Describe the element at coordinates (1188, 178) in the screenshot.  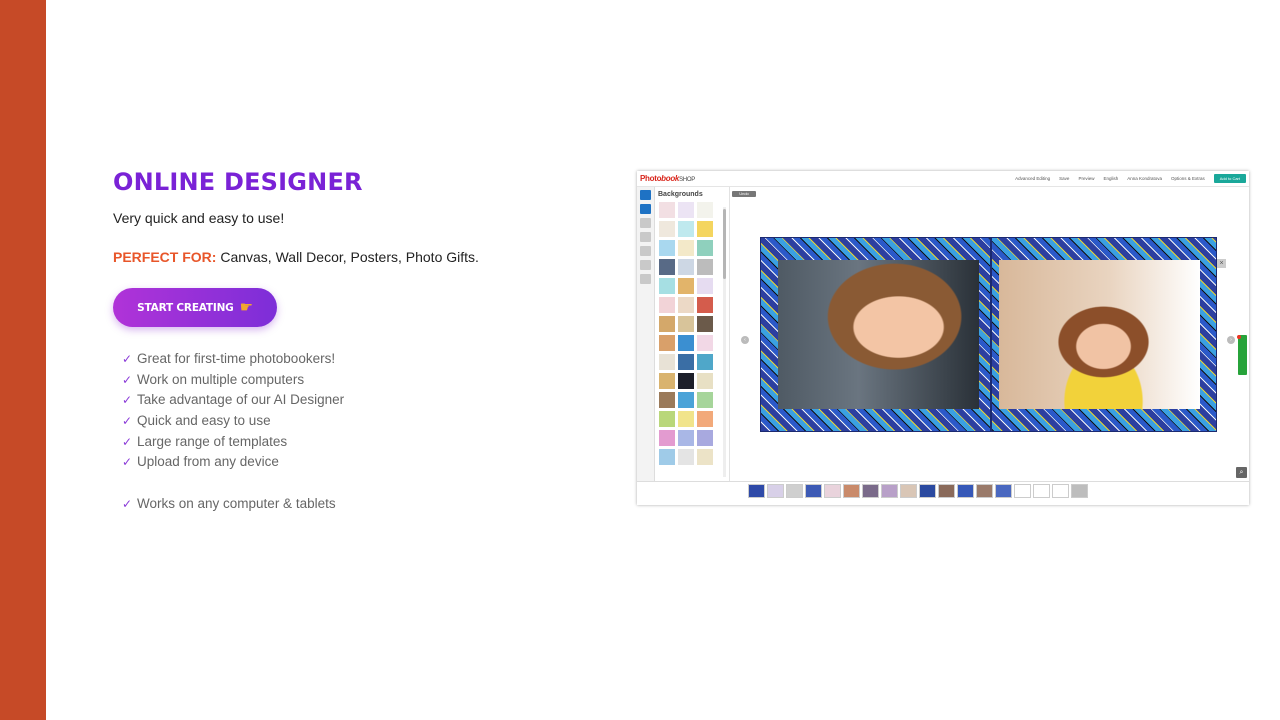
I see `menu-item: Options & Extras` at that location.